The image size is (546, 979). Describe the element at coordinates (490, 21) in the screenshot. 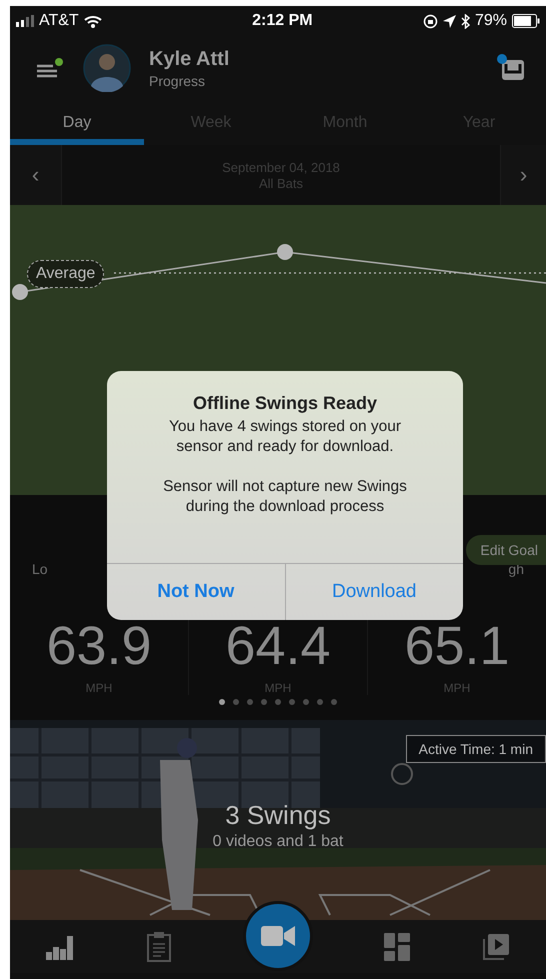

I see `battery-percent: 79%` at that location.